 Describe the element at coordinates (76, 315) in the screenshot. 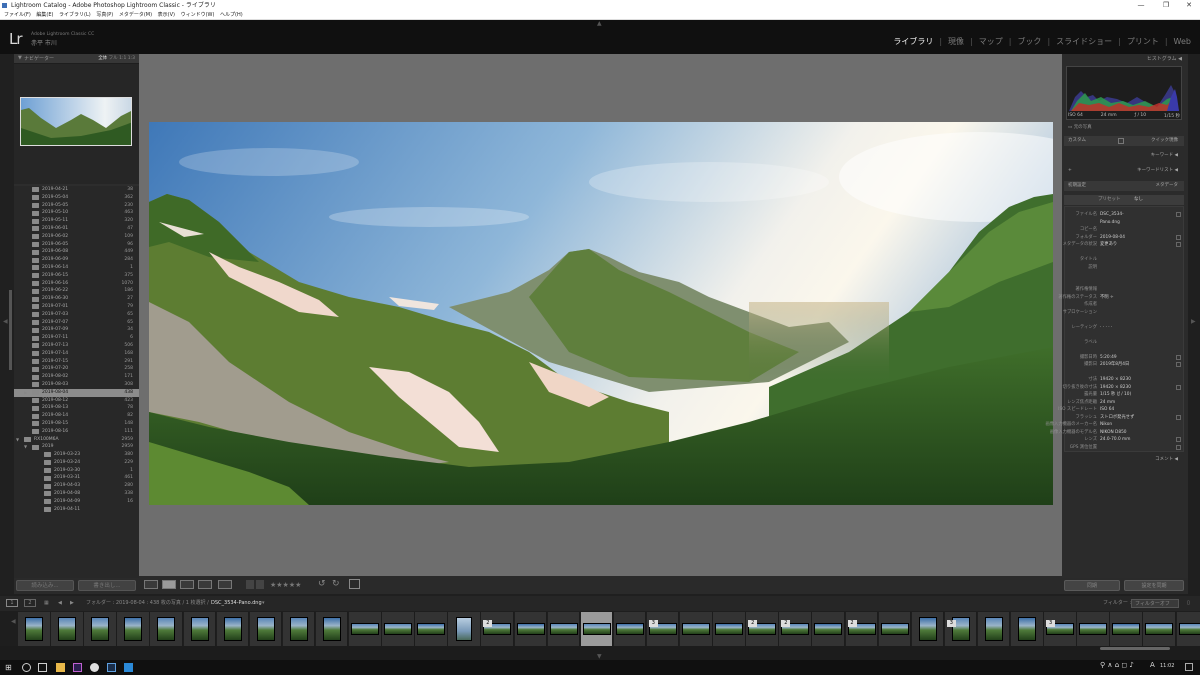

I see `folder-row: 2019-07-03 65` at that location.